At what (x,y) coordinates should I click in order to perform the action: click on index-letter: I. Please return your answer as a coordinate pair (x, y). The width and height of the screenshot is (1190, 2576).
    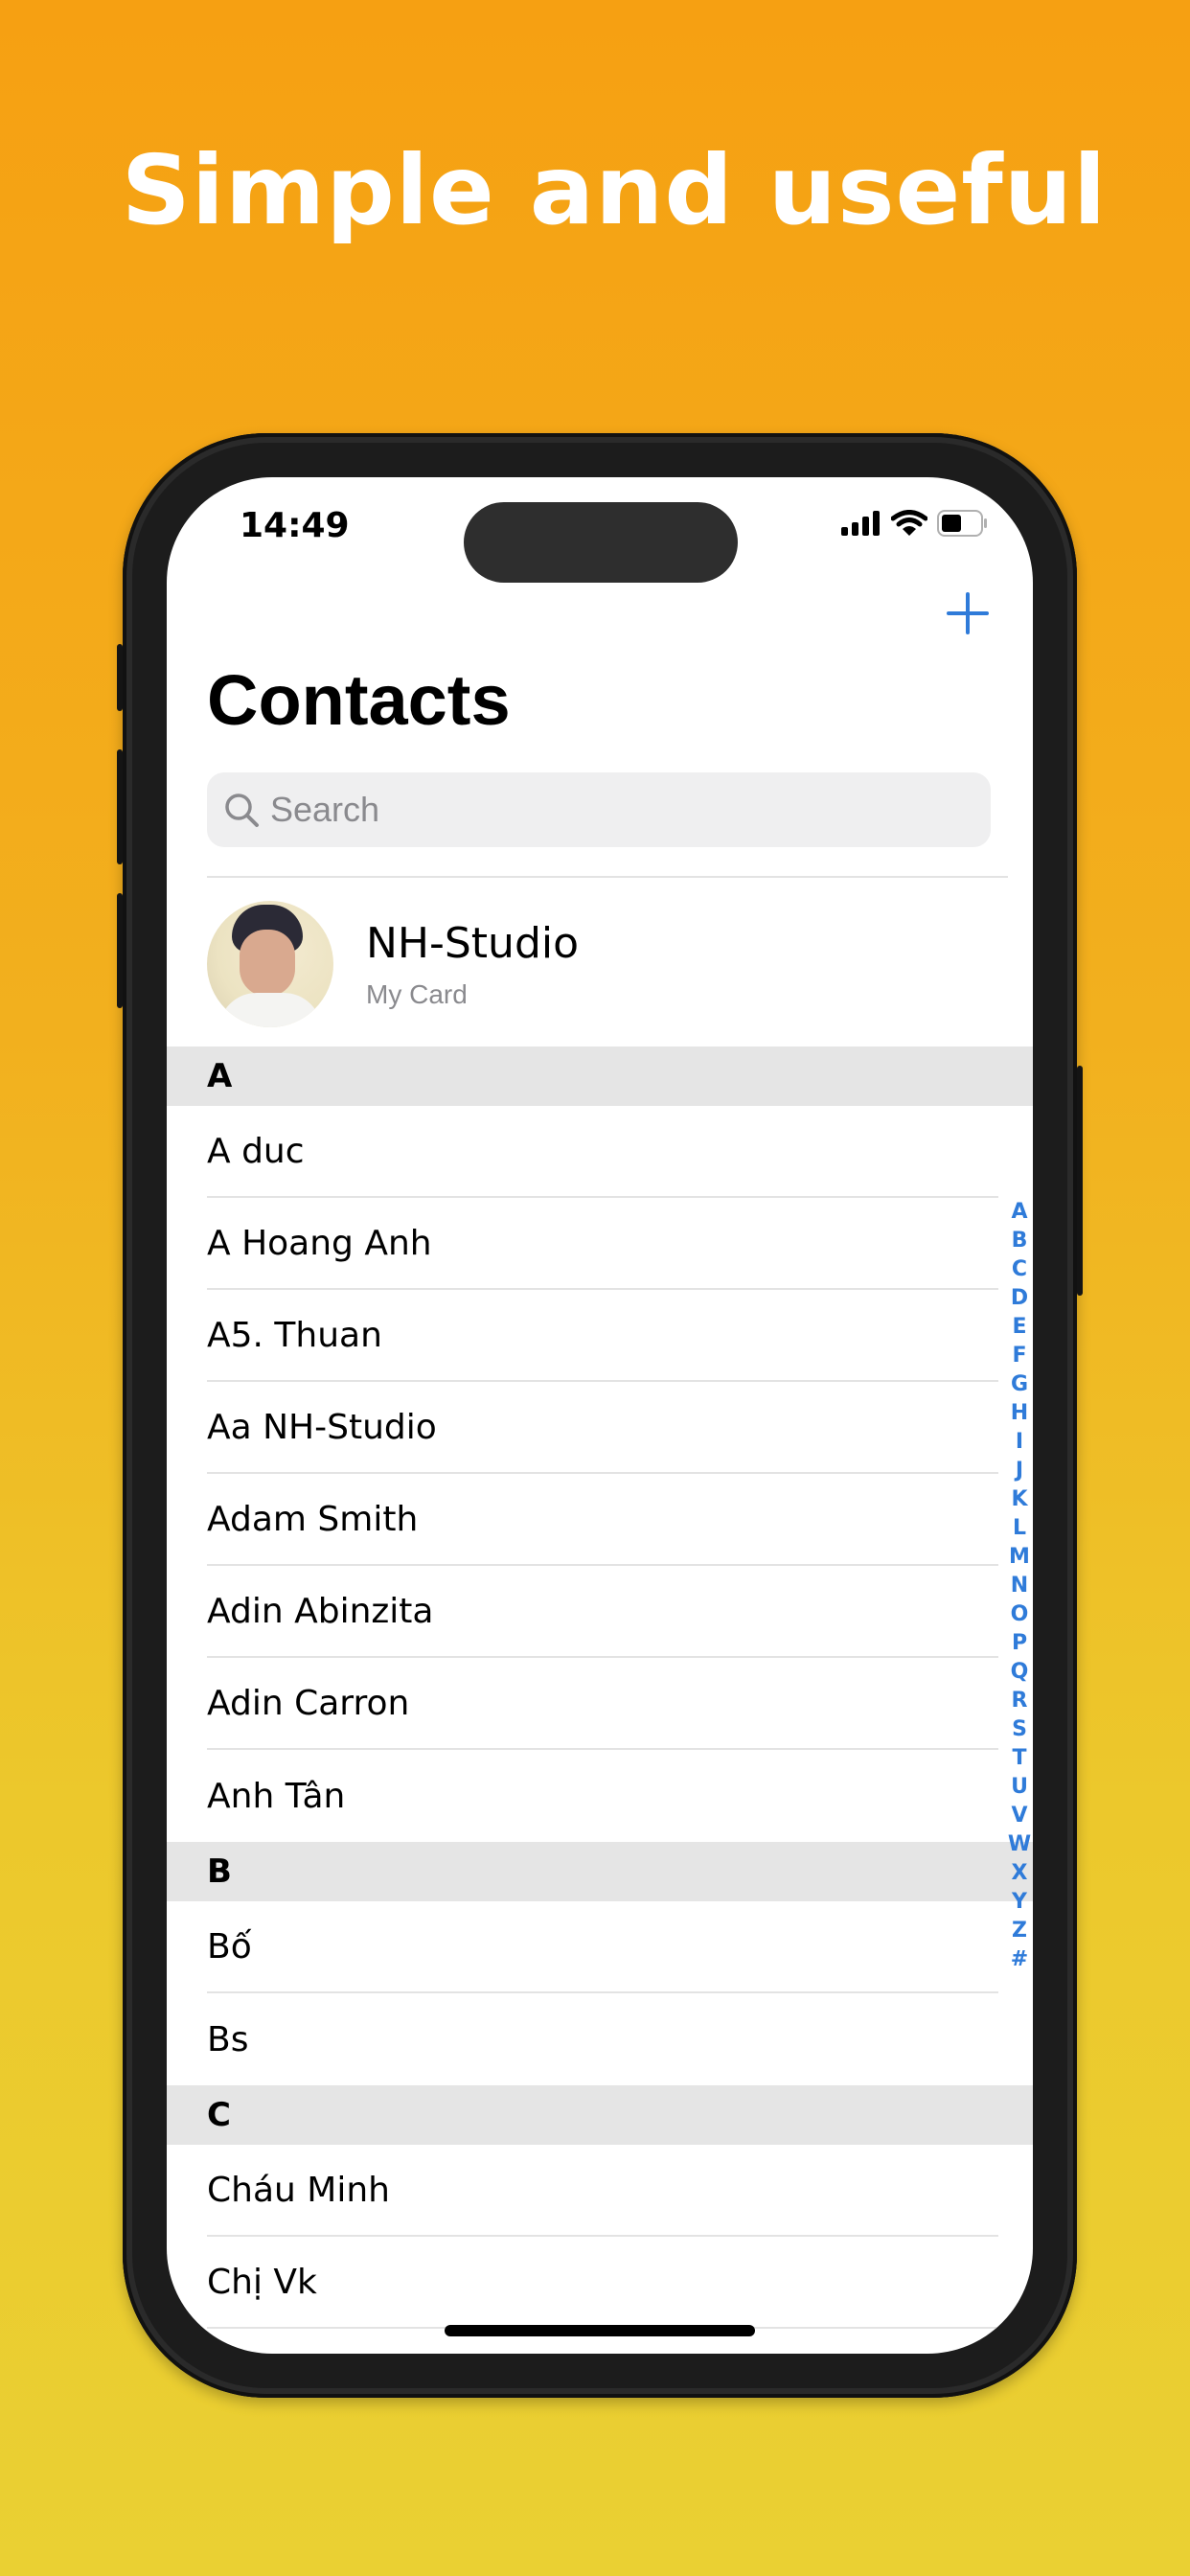
    Looking at the image, I should click on (1019, 1442).